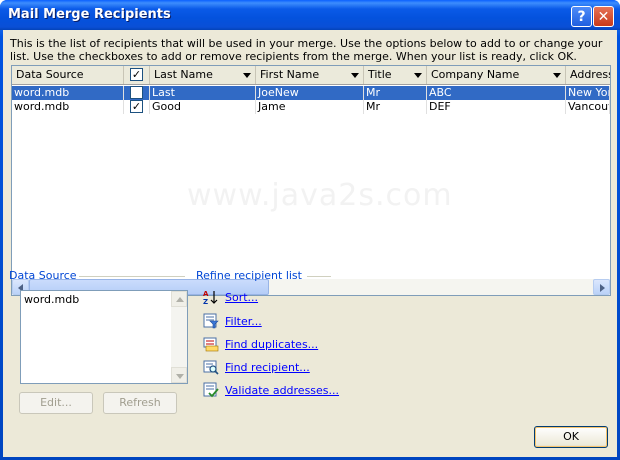  Describe the element at coordinates (206, 294) in the screenshot. I see `svg-text: A` at that location.